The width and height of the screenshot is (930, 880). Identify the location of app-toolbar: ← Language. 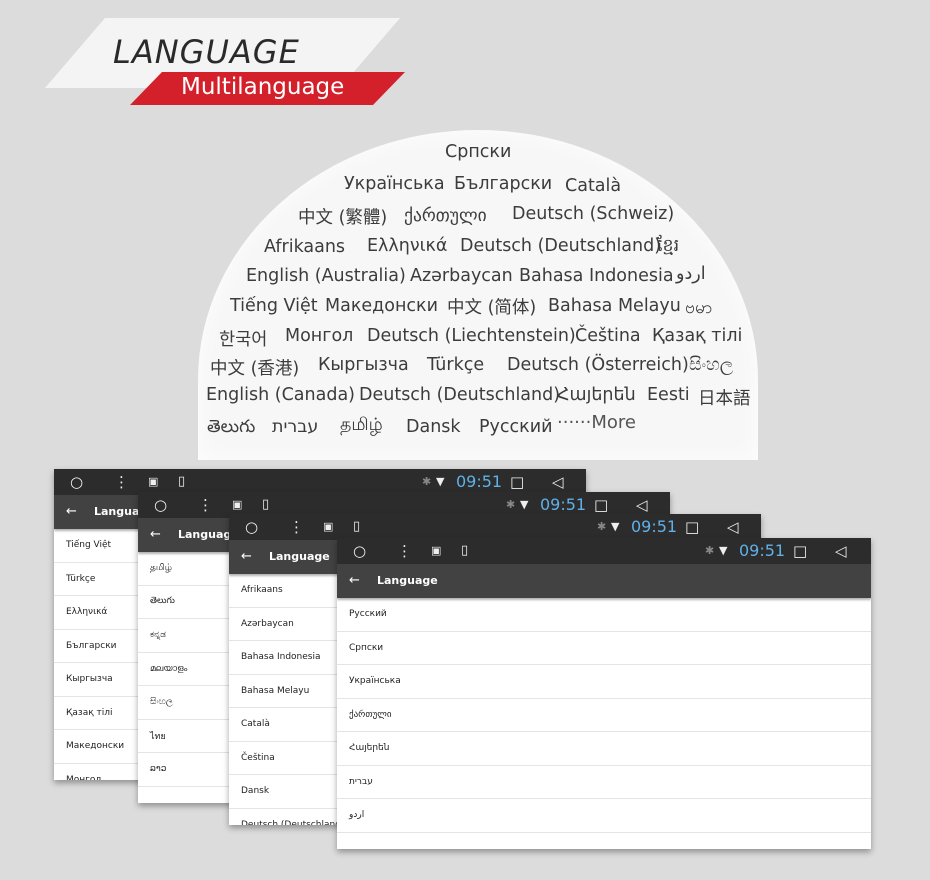
(604, 581).